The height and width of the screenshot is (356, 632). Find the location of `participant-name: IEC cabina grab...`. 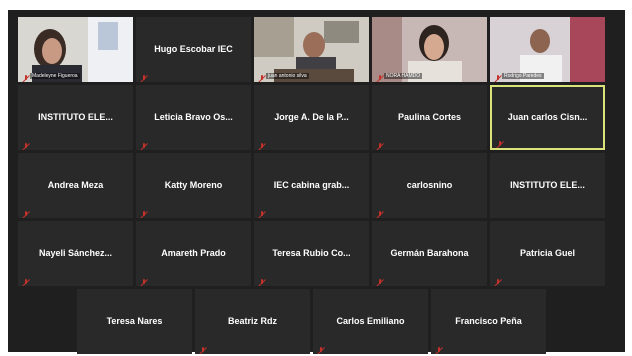

participant-name: IEC cabina grab... is located at coordinates (311, 184).